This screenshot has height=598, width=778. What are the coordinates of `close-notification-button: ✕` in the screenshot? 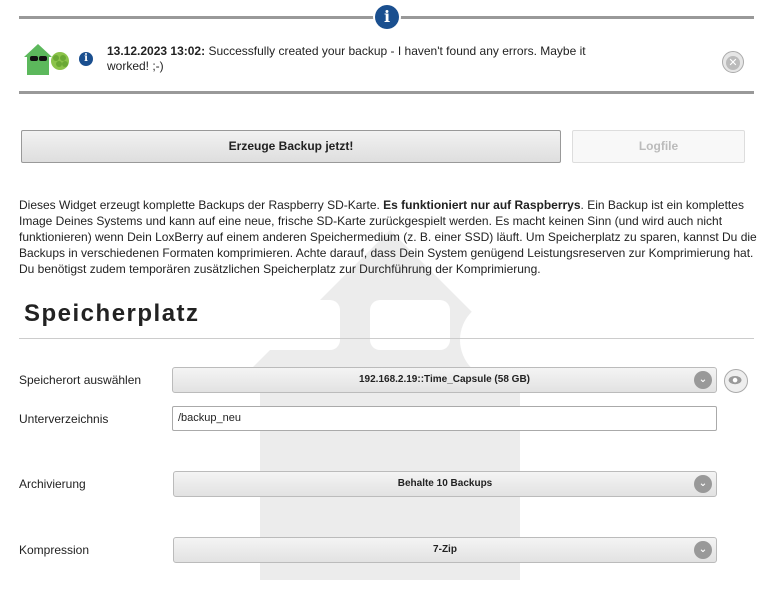 It's located at (733, 62).